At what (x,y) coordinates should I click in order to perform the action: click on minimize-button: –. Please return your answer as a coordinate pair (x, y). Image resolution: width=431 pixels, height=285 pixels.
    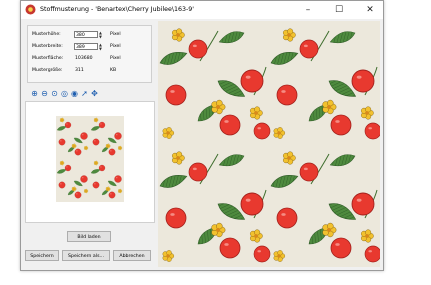
    Looking at the image, I should click on (308, 10).